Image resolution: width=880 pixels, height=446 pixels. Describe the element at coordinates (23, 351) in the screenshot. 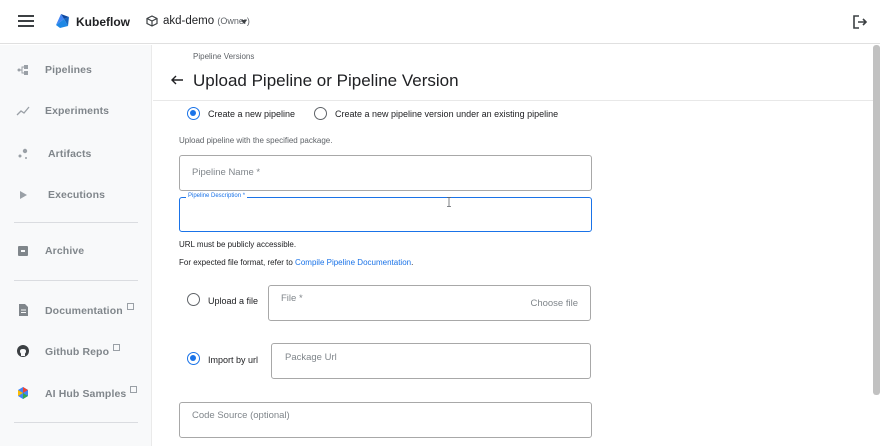

I see `github-icon` at that location.